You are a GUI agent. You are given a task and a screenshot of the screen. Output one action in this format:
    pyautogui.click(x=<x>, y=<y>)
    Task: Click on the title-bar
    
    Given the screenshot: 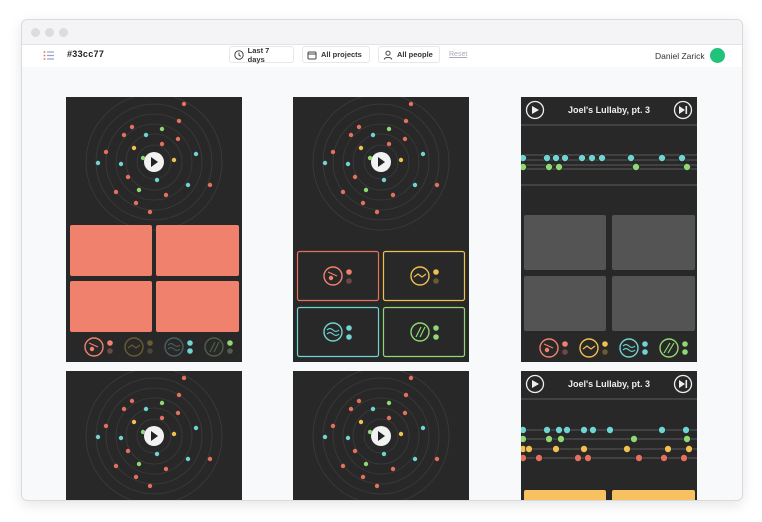 What is the action you would take?
    pyautogui.click(x=382, y=32)
    